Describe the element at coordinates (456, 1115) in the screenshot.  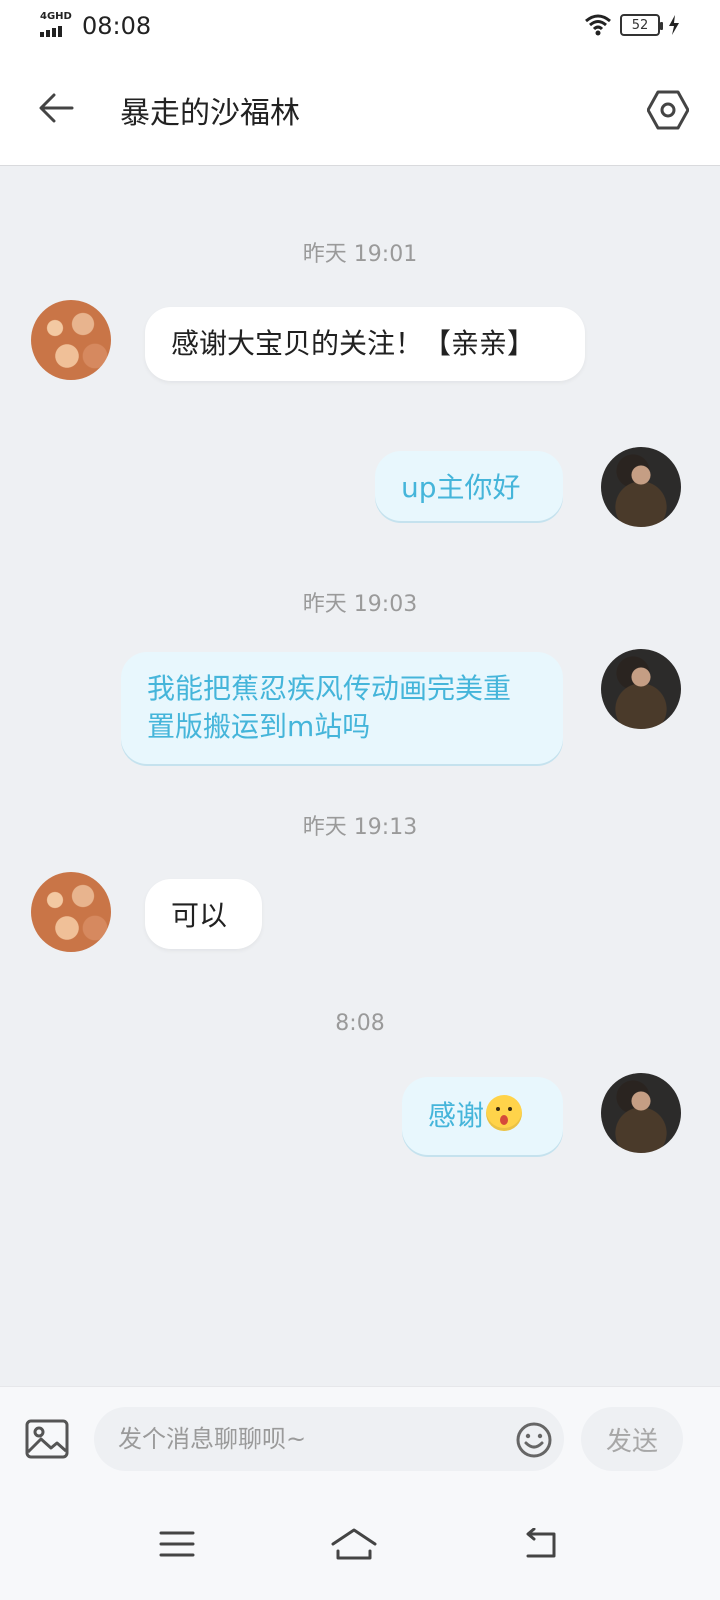
I see `outgoing-message-text: 感谢` at that location.